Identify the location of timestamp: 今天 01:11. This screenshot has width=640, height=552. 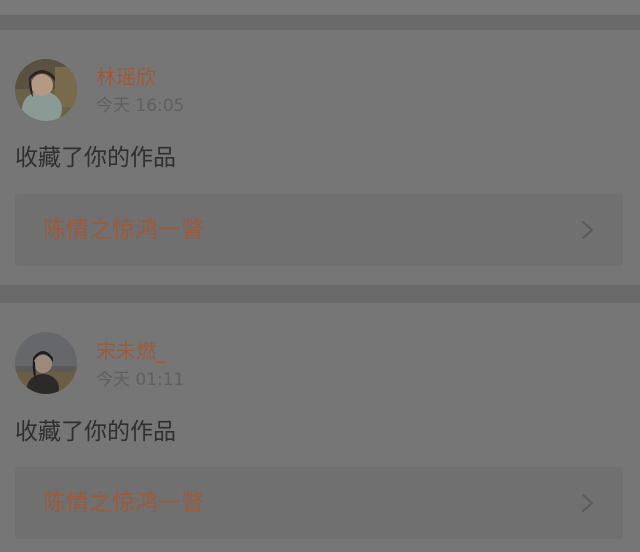
(140, 380).